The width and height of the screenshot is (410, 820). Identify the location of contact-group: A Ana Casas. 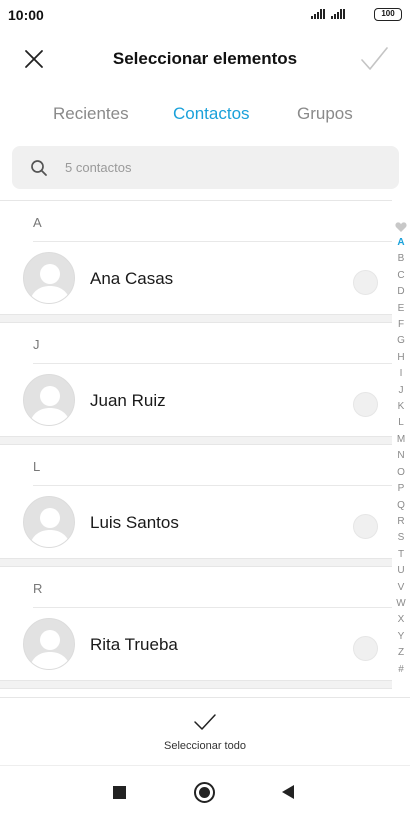
(196, 262).